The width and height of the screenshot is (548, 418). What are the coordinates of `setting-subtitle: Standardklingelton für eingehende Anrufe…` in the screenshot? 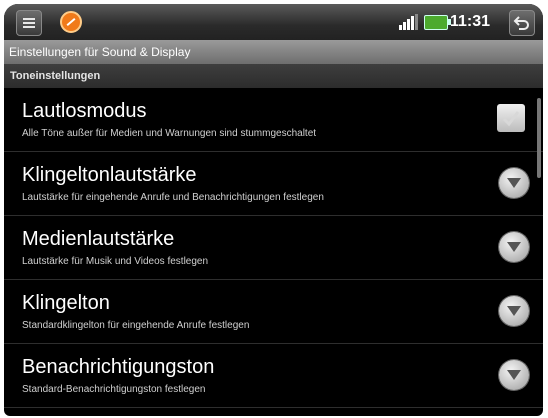 It's located at (136, 325).